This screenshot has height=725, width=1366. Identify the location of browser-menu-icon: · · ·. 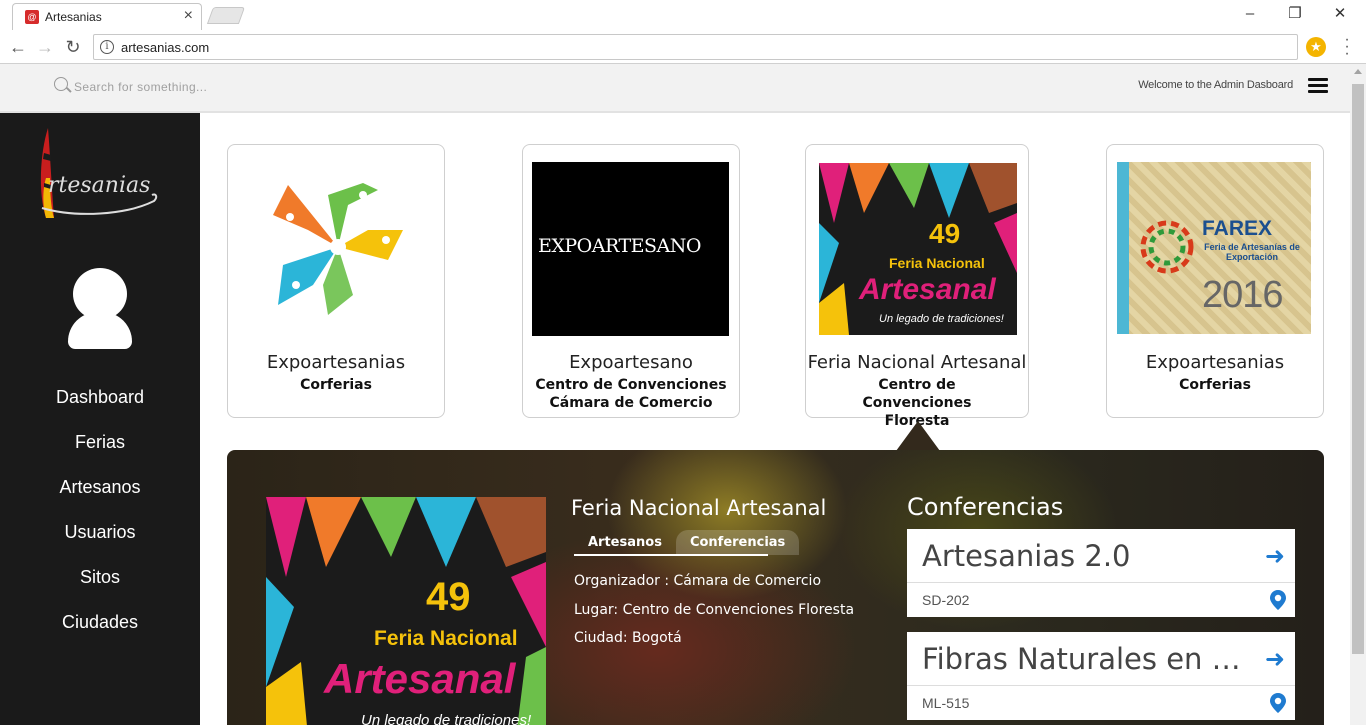
(1347, 47).